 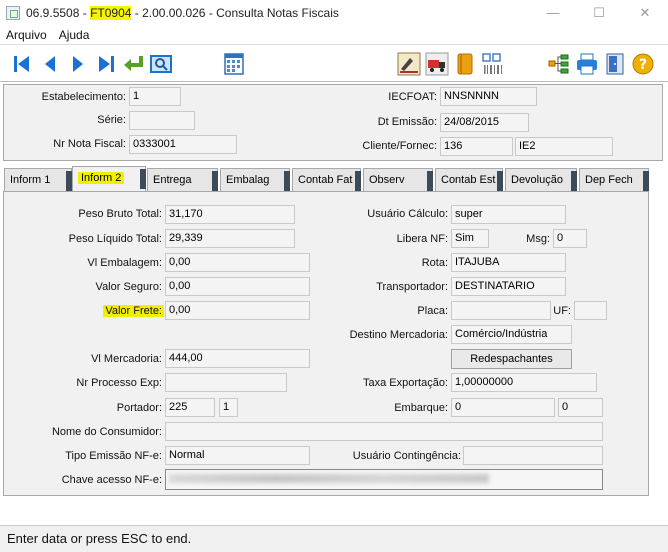 I want to click on nr-processo-field, so click(x=226, y=382).